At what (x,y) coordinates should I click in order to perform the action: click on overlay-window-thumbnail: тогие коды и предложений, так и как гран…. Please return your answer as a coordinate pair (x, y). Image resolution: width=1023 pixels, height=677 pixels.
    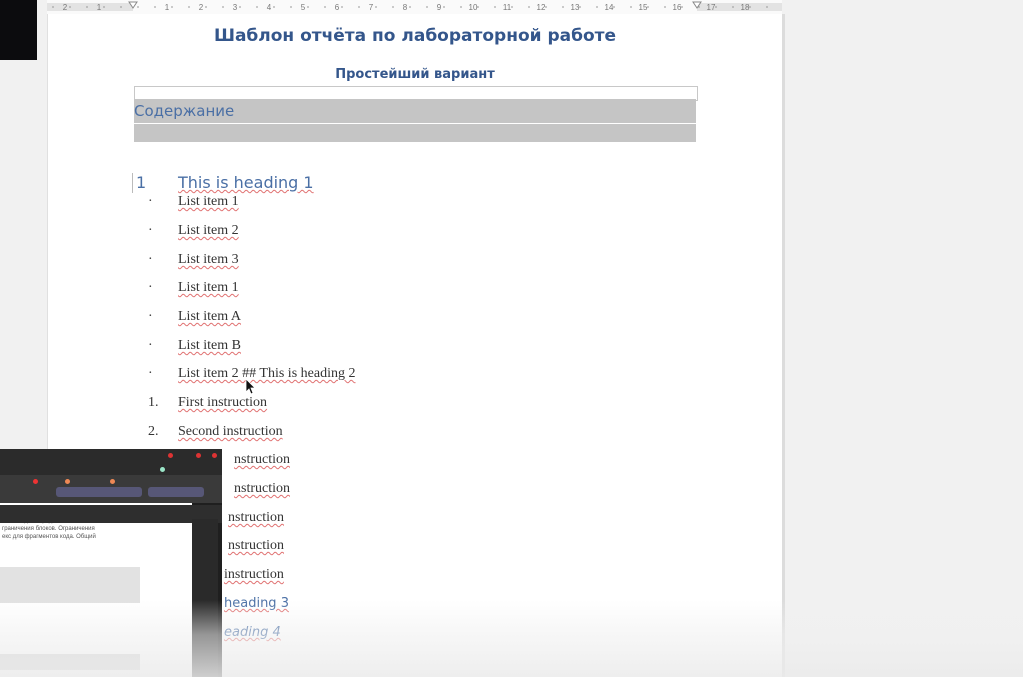
    Looking at the image, I should click on (111, 563).